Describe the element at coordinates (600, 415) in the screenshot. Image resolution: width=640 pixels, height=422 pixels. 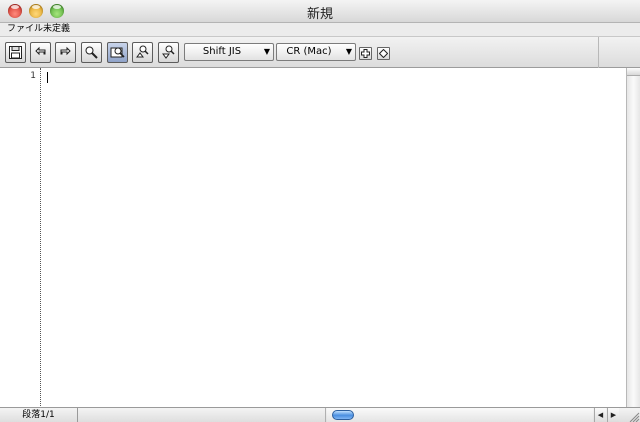
I see `scroll-left-button: ◀` at that location.